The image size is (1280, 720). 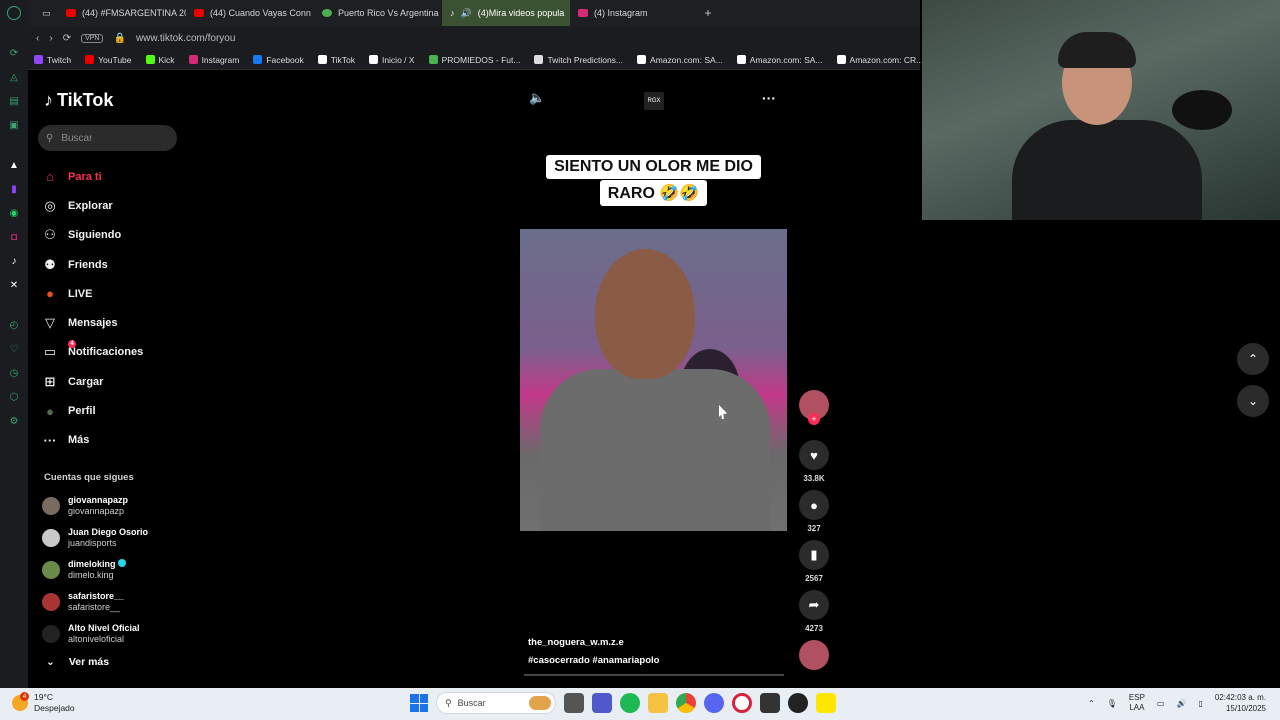 What do you see at coordinates (708, 13) in the screenshot?
I see `new-tab-button: +` at bounding box center [708, 13].